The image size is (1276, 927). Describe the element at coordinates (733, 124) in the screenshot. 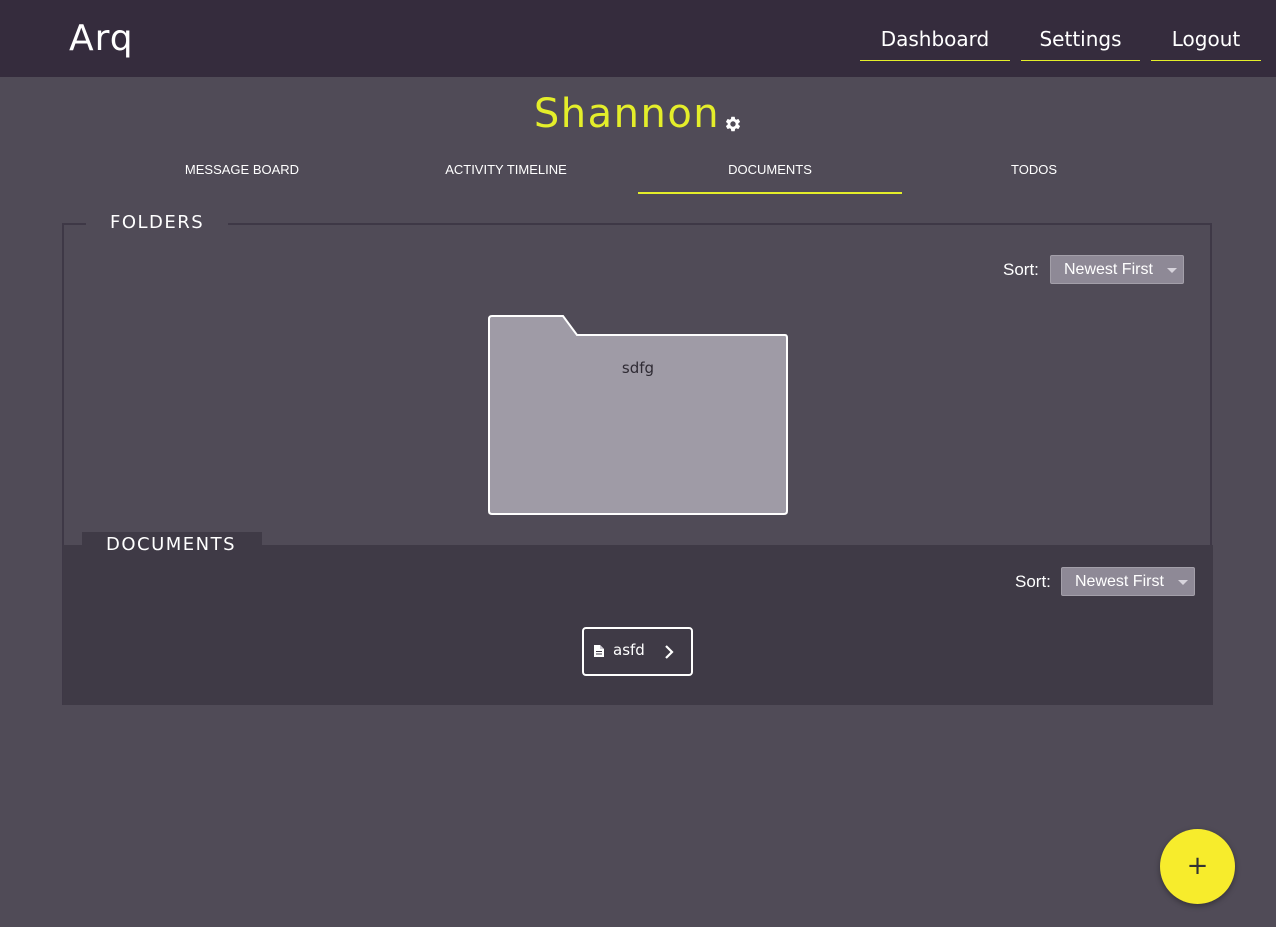

I see `gear-icon` at that location.